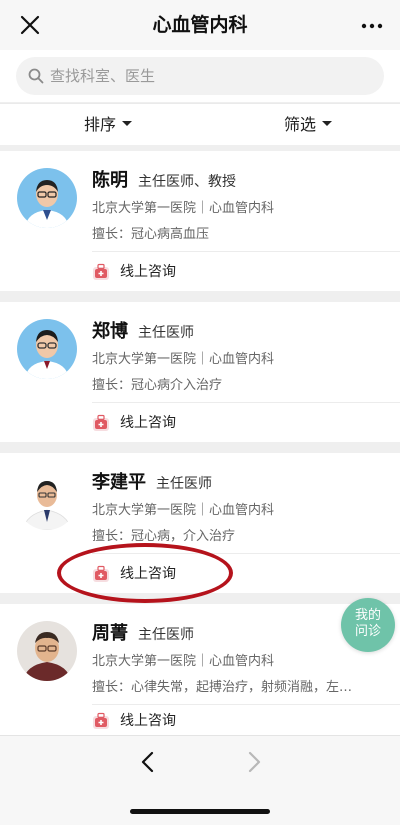 Image resolution: width=400 pixels, height=825 pixels. I want to click on highlight-oval-annotation, so click(145, 573).